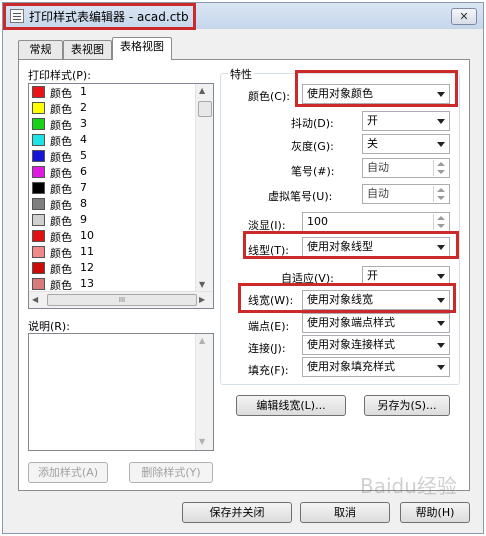 The width and height of the screenshot is (486, 536). What do you see at coordinates (112, 172) in the screenshot?
I see `list-item: 颜色 6` at bounding box center [112, 172].